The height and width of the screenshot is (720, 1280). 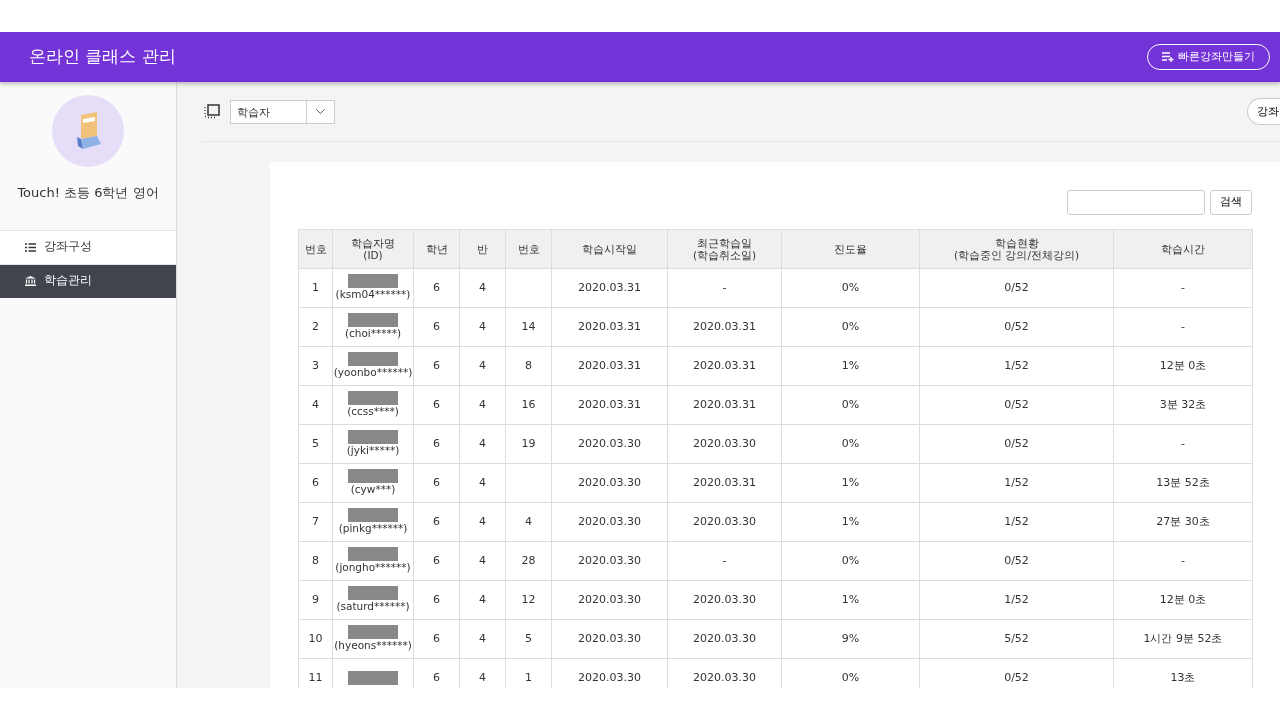 I want to click on column-header: 학습현황 (학습중인 강의/전체강의), so click(x=1016, y=249).